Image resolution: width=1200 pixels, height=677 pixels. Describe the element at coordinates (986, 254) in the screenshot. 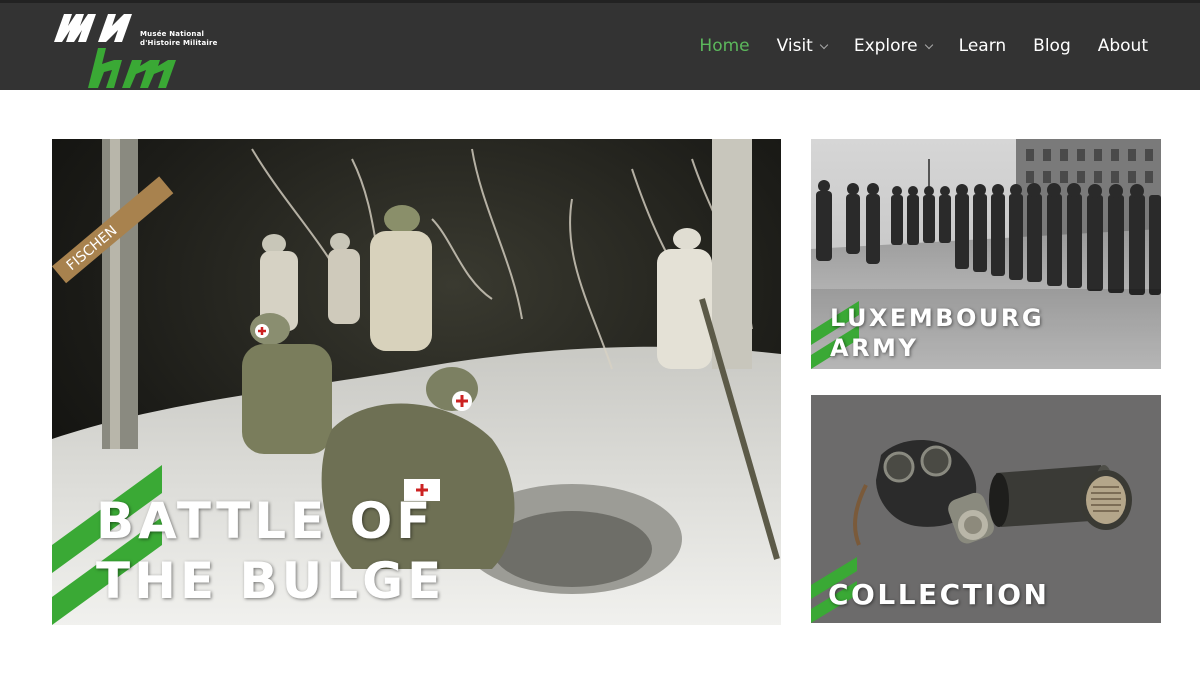

I see `luxembourg-army-tile: LUXEMBOURG ARMY` at that location.